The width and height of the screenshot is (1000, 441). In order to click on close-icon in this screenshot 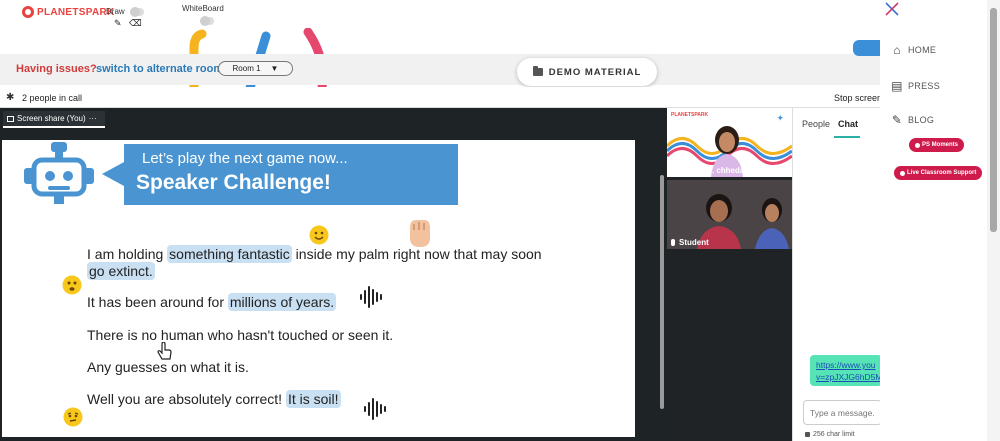, I will do `click(892, 9)`.